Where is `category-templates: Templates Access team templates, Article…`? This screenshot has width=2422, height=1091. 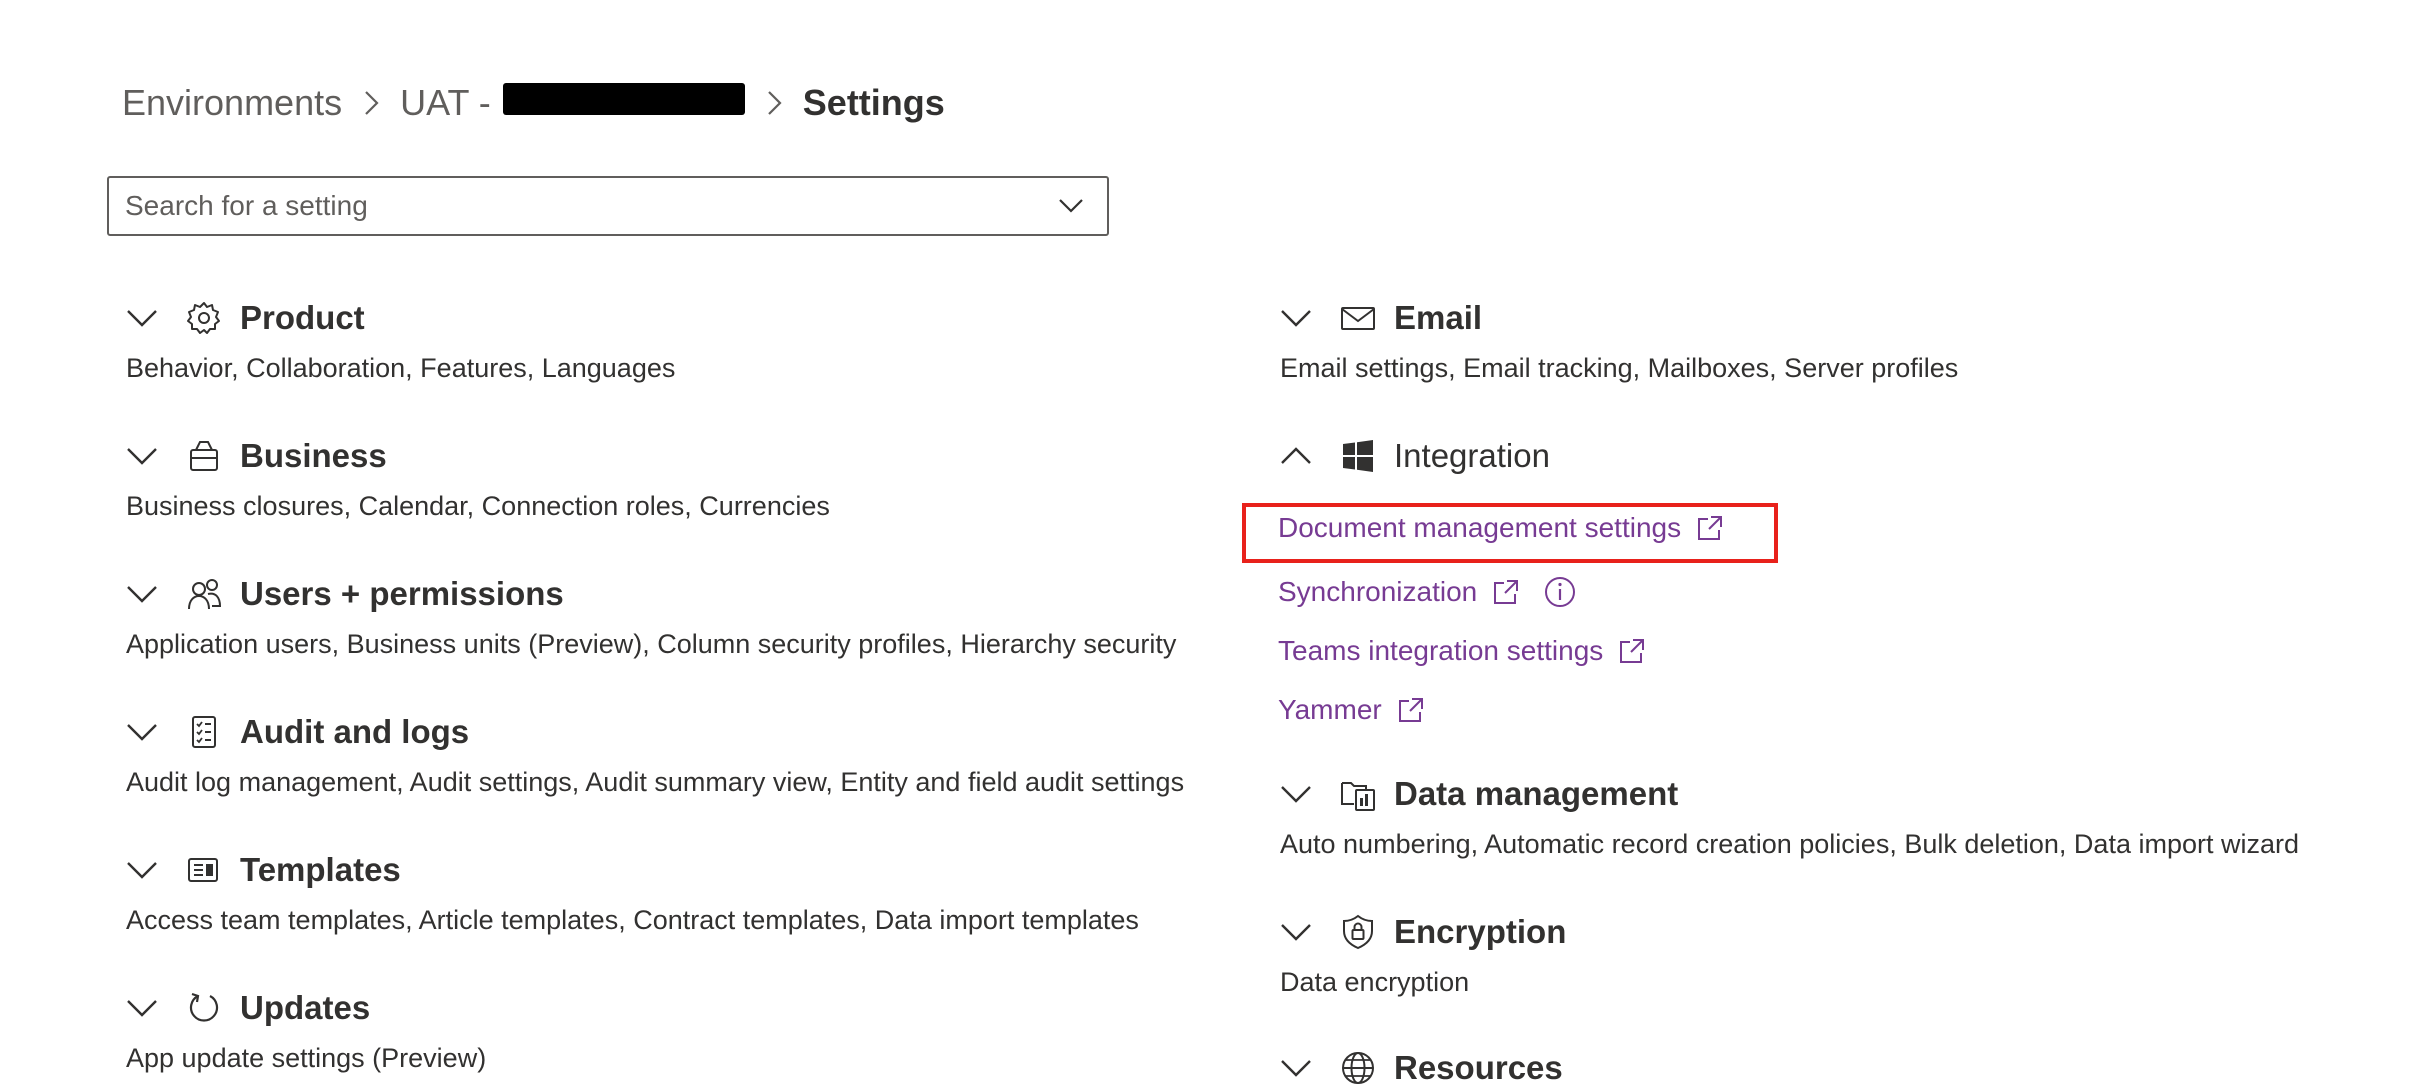 category-templates: Templates Access team templates, Article… is located at coordinates (632, 890).